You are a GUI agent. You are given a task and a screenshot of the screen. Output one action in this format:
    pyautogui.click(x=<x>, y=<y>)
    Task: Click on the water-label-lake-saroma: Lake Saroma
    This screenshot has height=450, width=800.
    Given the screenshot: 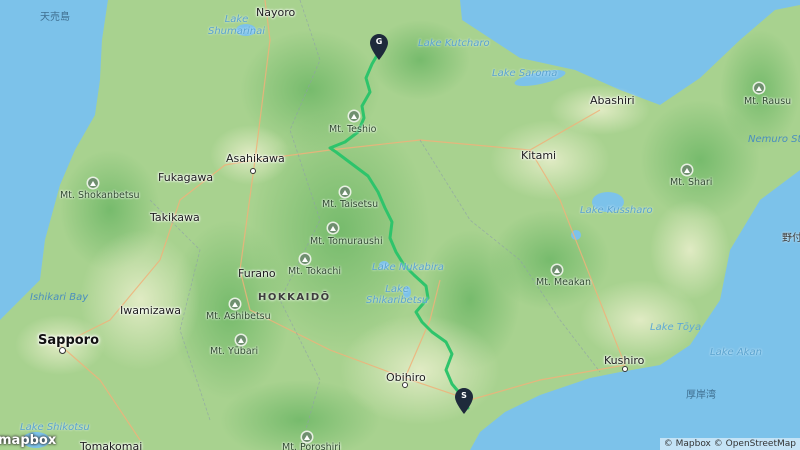 What is the action you would take?
    pyautogui.click(x=525, y=73)
    